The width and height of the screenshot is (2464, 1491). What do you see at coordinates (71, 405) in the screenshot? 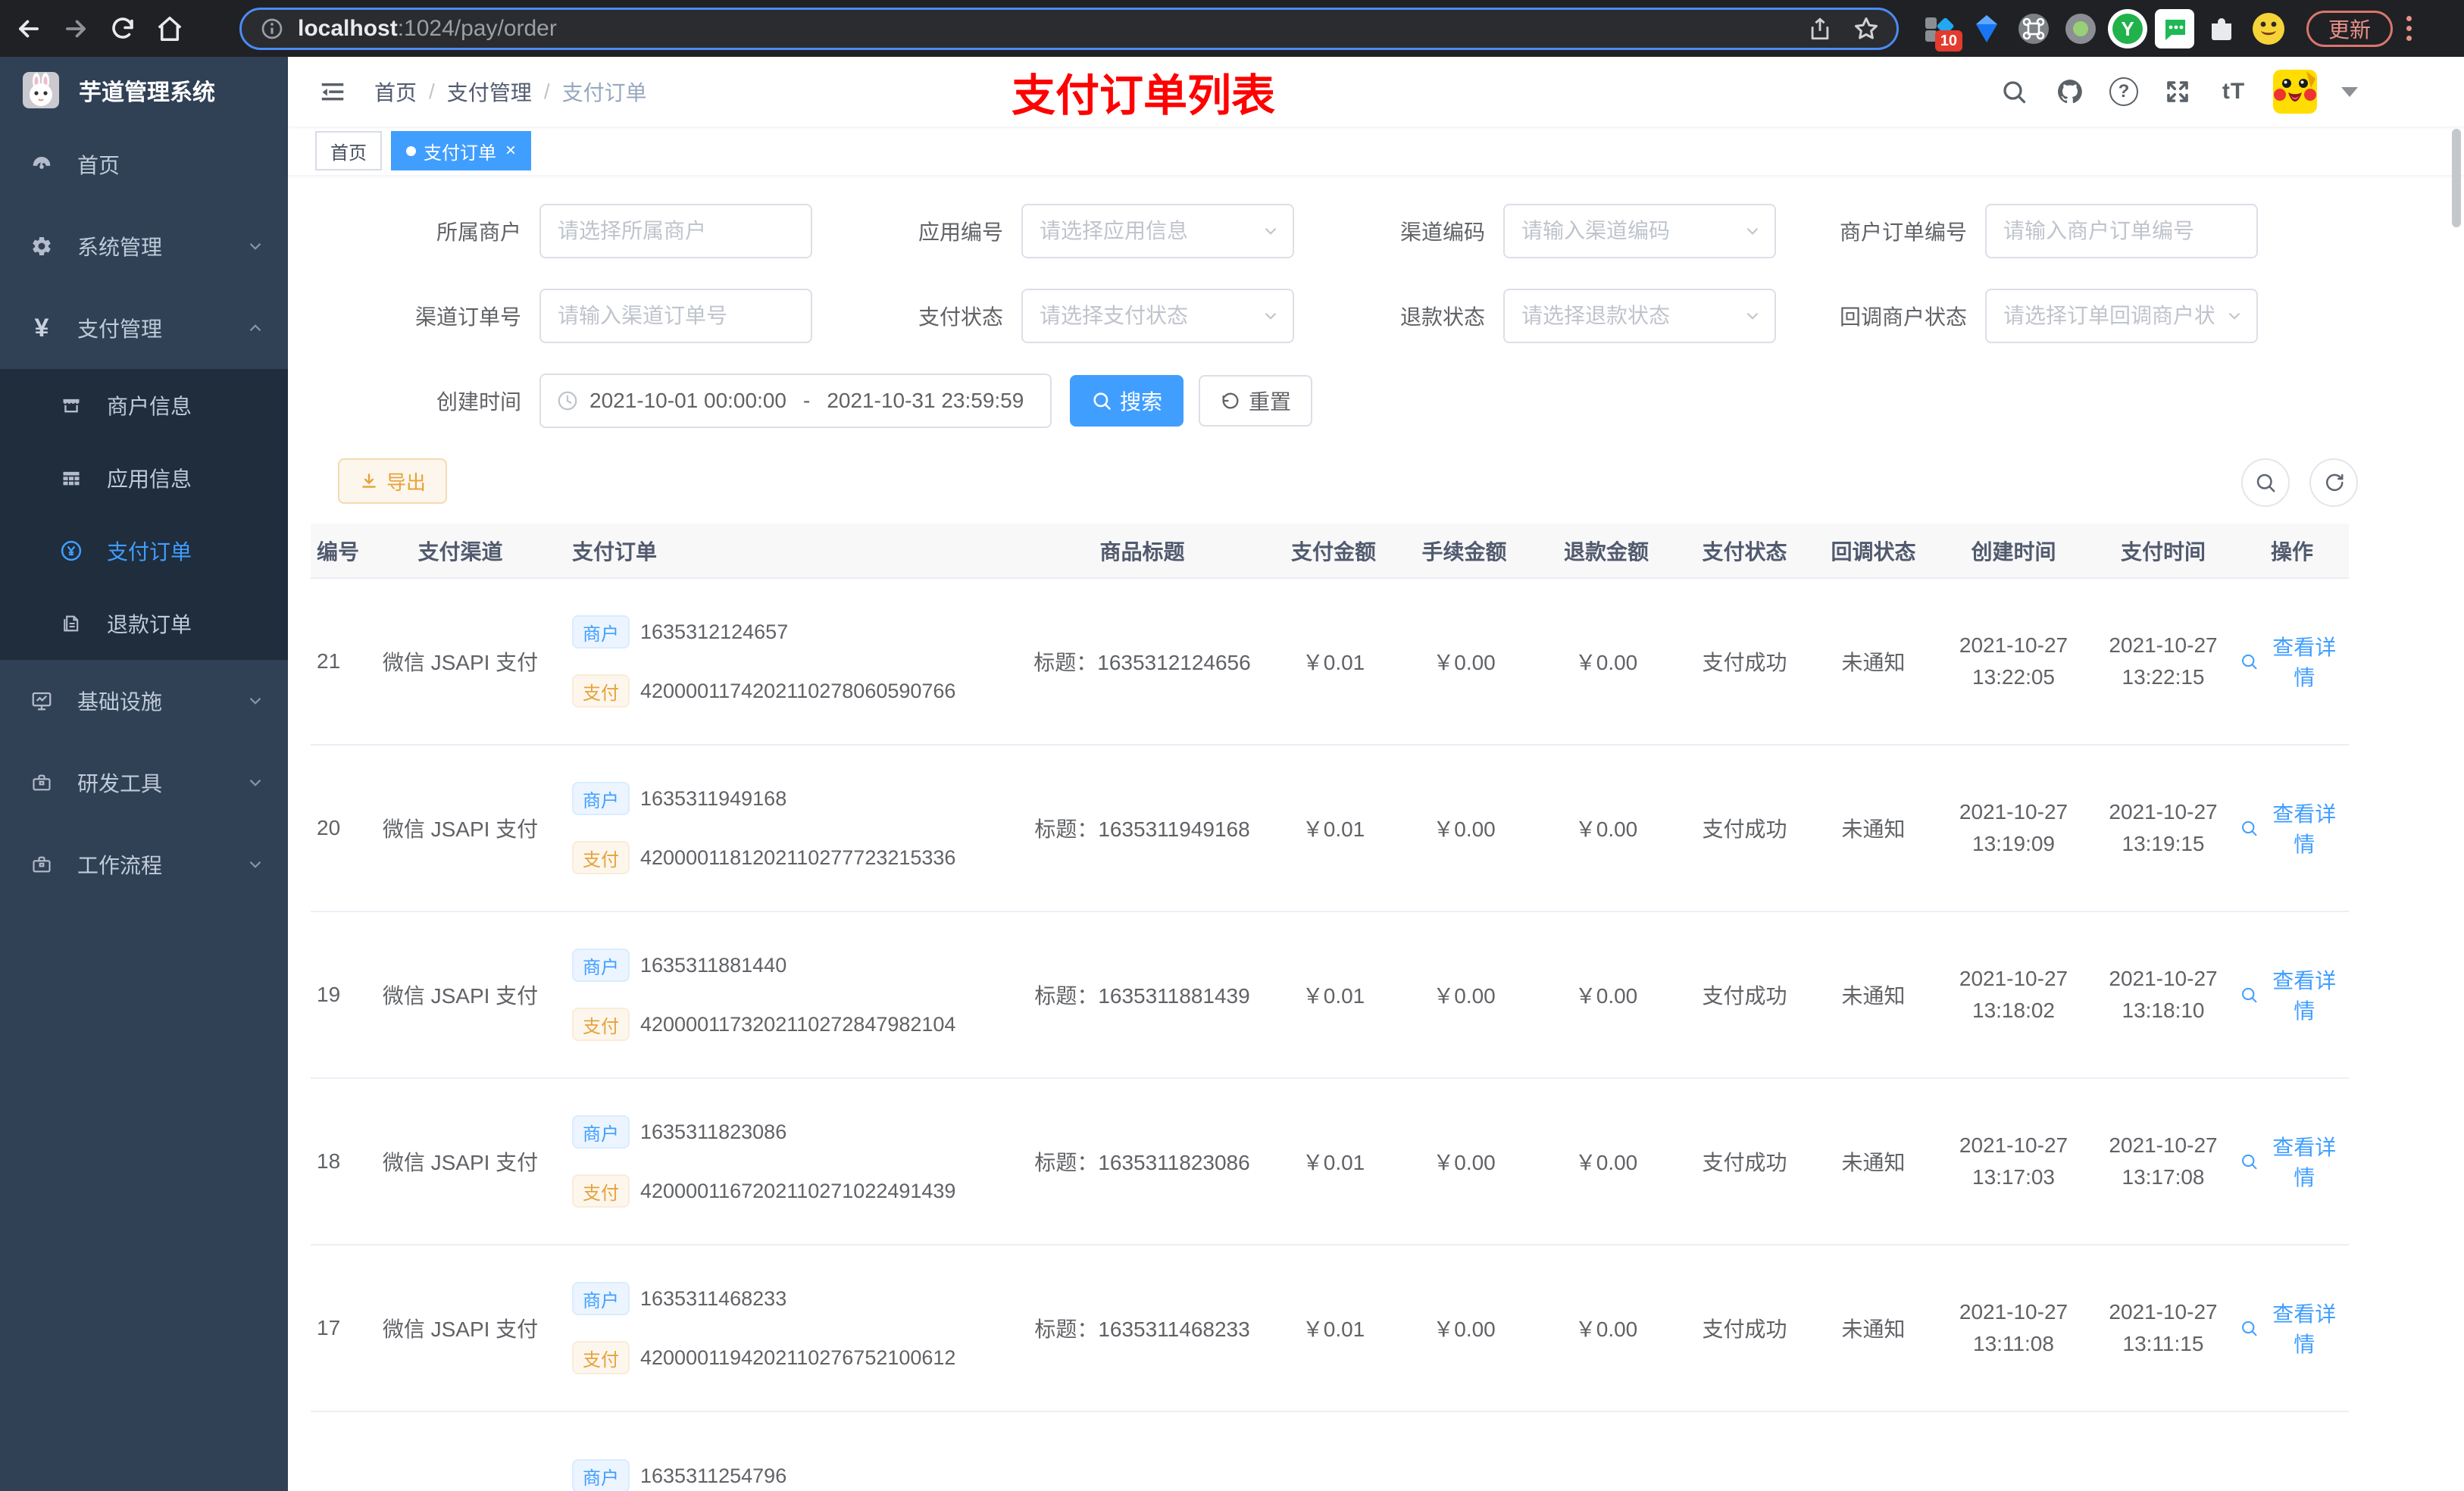
I see `shop-icon` at bounding box center [71, 405].